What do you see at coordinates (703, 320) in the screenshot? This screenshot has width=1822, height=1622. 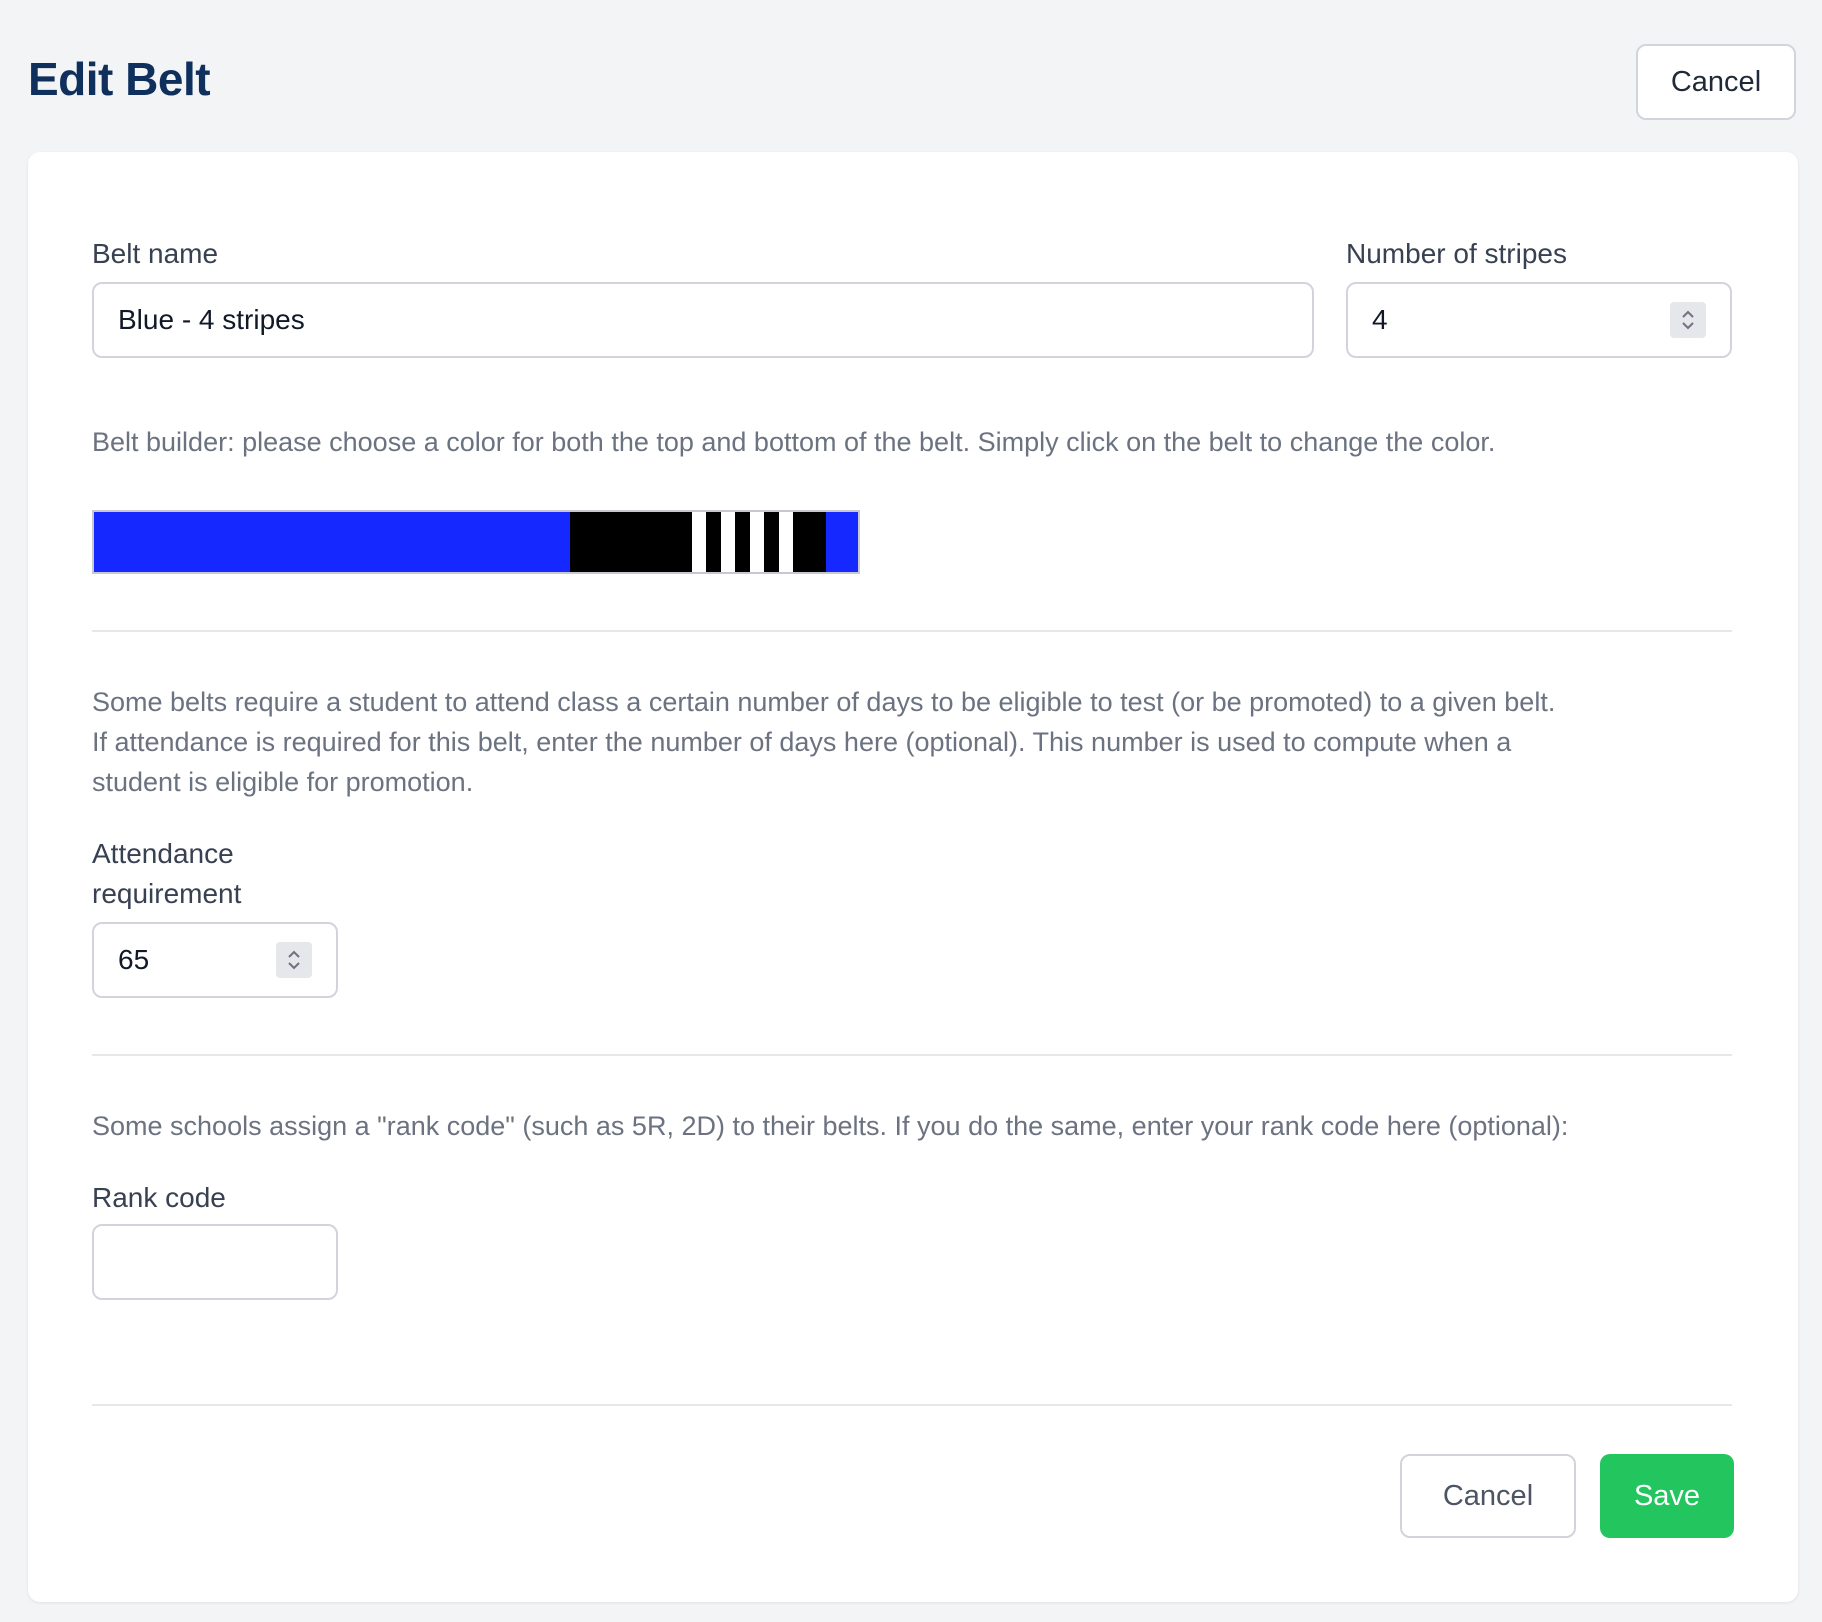 I see `belt-name-input: Blue - 4 stripes` at bounding box center [703, 320].